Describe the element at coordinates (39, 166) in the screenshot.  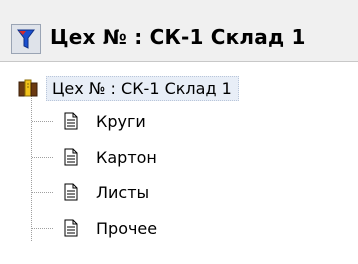
I see `tree-connector-line` at that location.